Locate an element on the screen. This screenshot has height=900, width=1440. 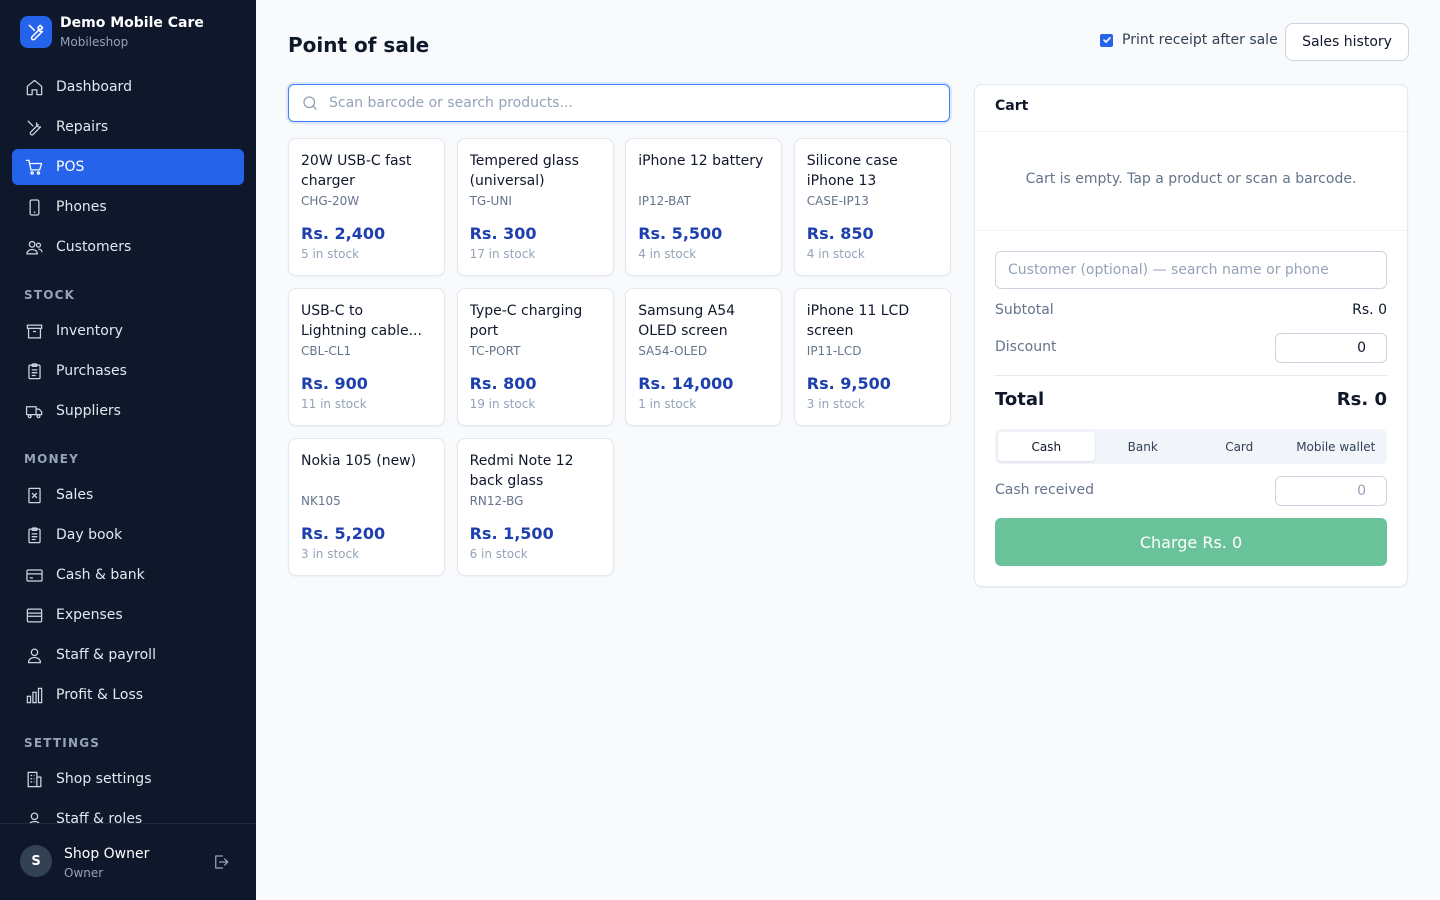
divider is located at coordinates (1191, 131).